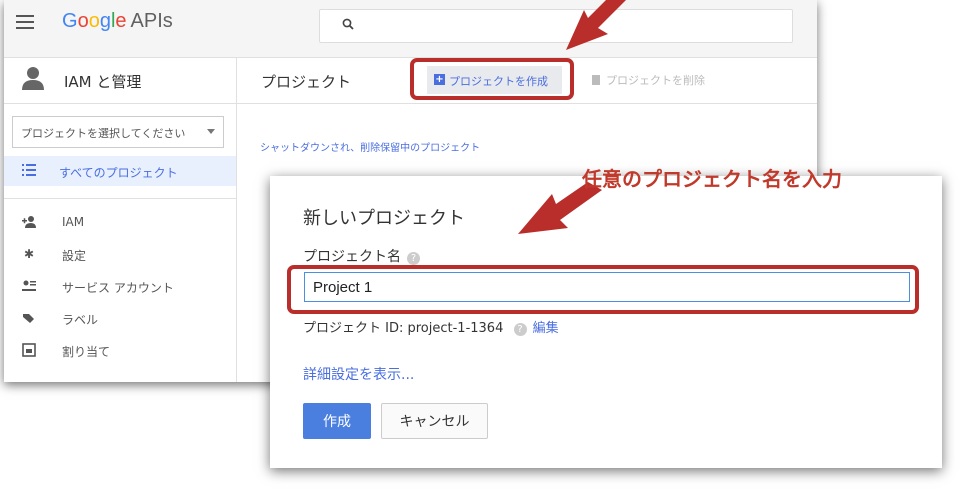  What do you see at coordinates (410, 29) in the screenshot?
I see `top-bar: Google APIs` at bounding box center [410, 29].